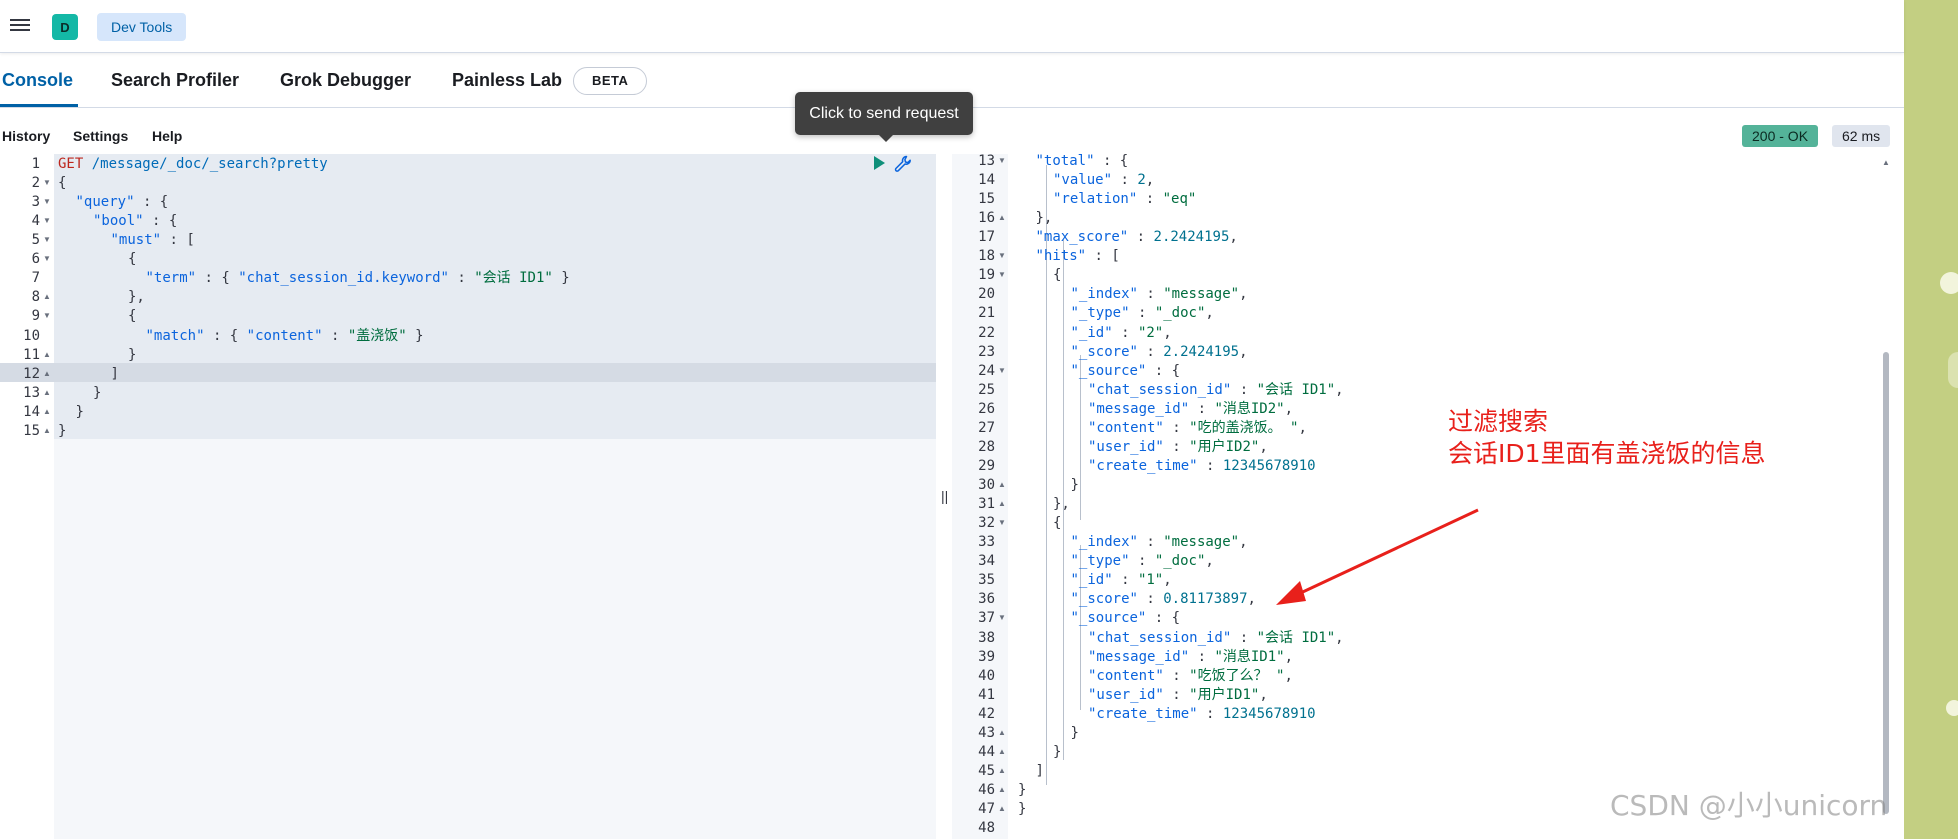  I want to click on response-code-line: "max_score" : 2.2424195,, so click(1136, 237).